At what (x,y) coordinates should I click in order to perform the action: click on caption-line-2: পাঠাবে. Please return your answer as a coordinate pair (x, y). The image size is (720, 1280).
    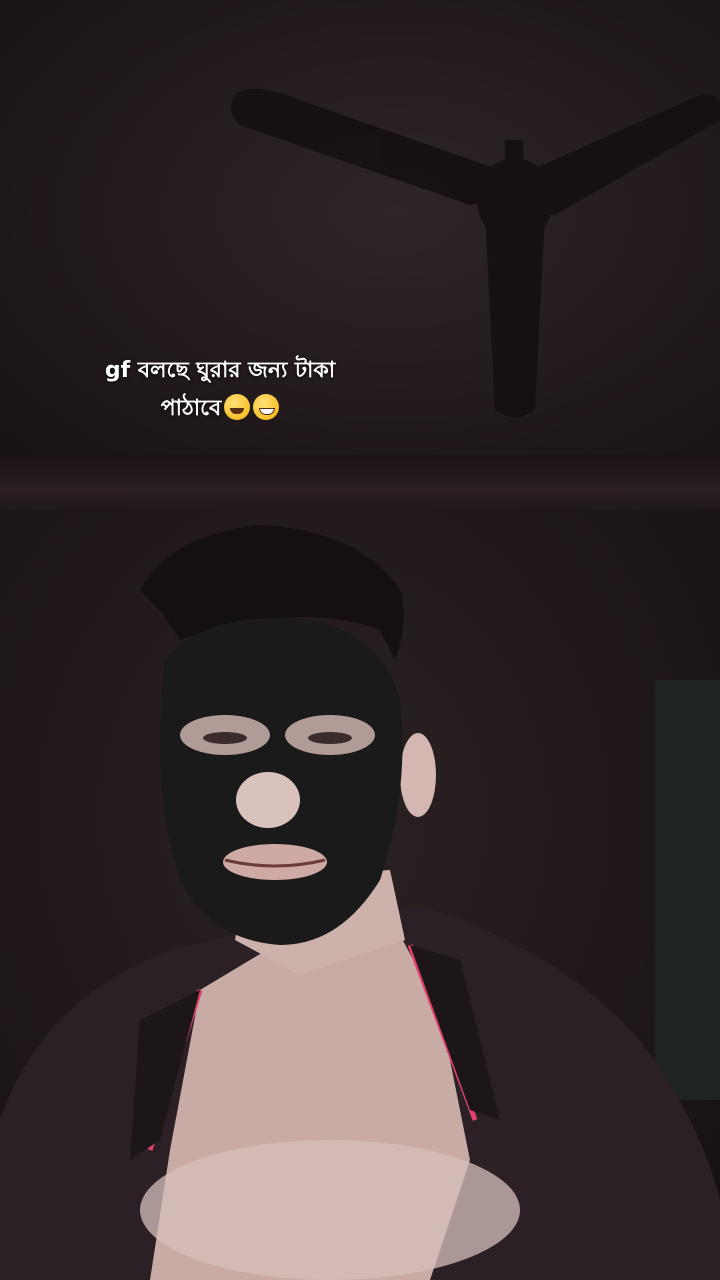
    Looking at the image, I should click on (220, 409).